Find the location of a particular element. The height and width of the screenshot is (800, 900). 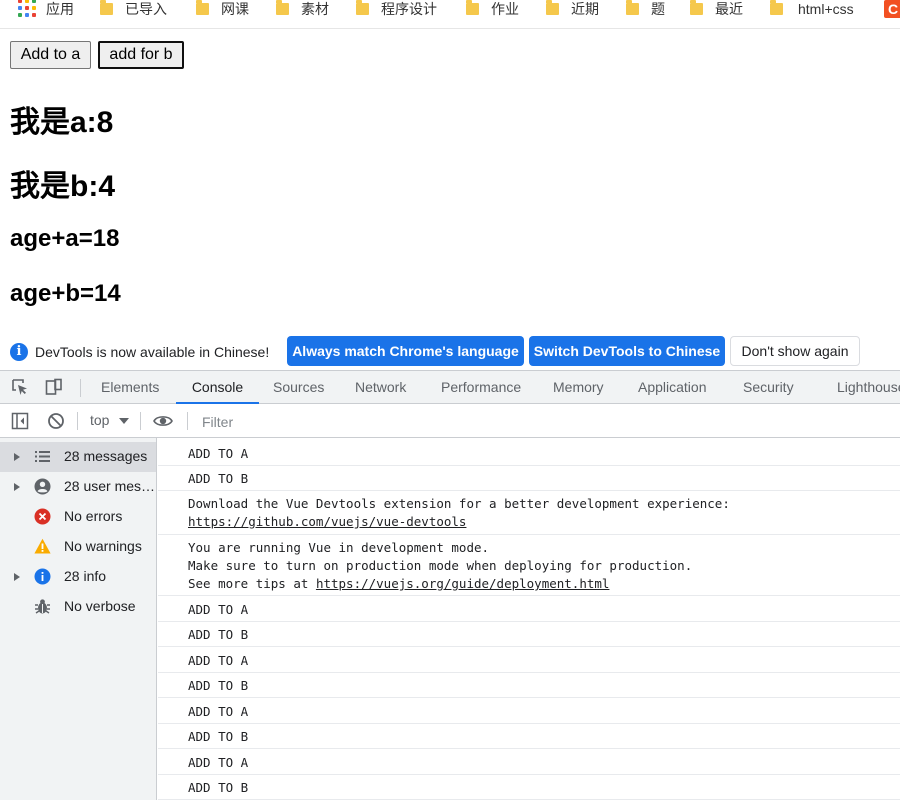

tab-application: Application is located at coordinates (672, 387).